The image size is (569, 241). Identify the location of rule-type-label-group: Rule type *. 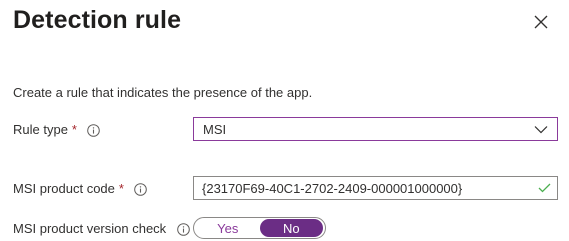
(57, 130).